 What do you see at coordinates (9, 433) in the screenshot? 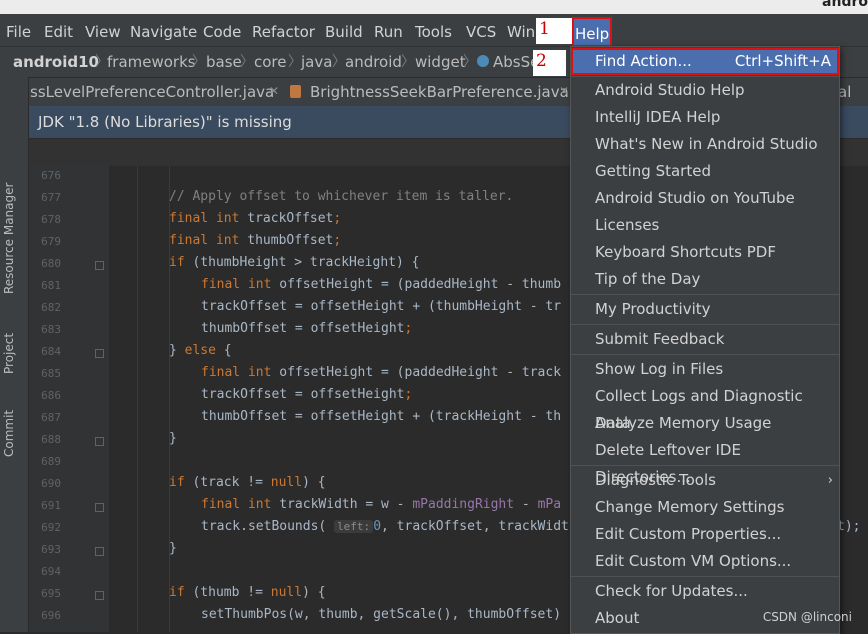
I see `tool-commit: Commit` at bounding box center [9, 433].